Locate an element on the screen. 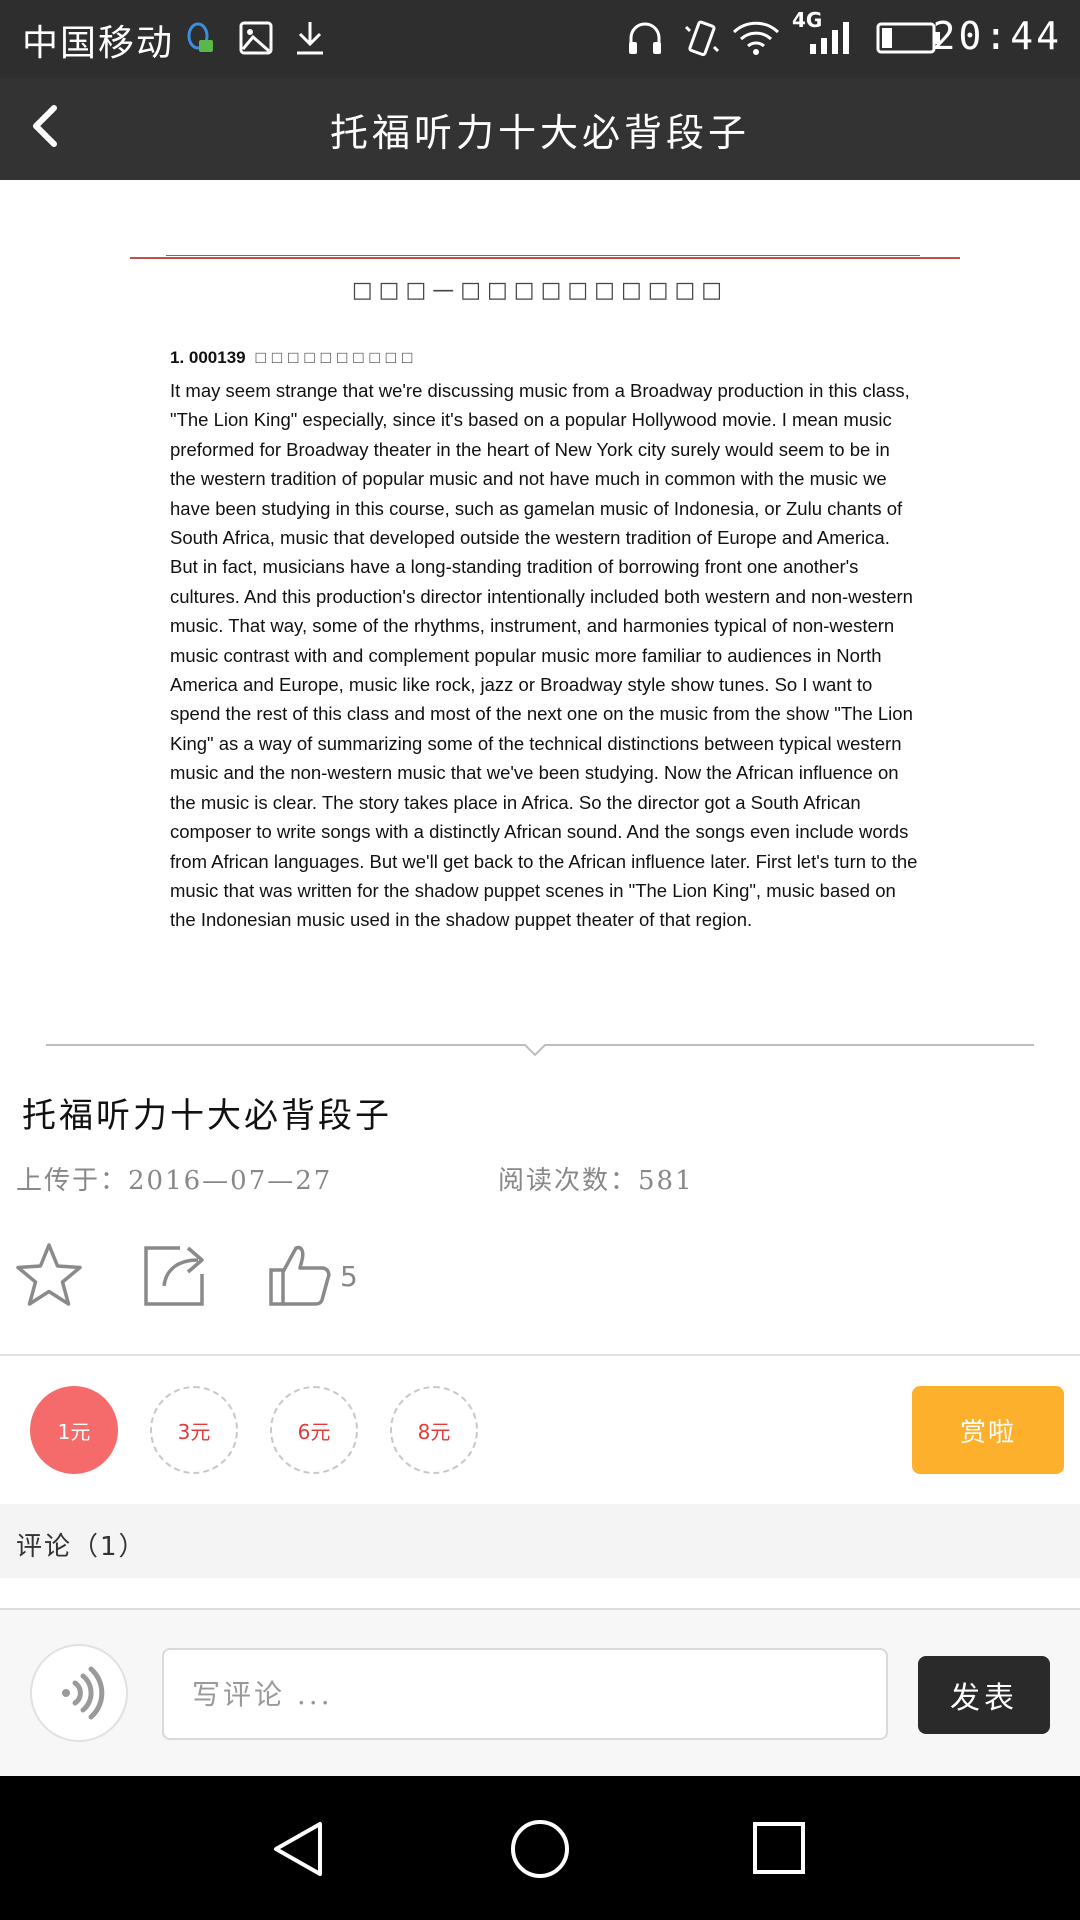 Image resolution: width=1080 pixels, height=1920 pixels. share-icon is located at coordinates (174, 1276).